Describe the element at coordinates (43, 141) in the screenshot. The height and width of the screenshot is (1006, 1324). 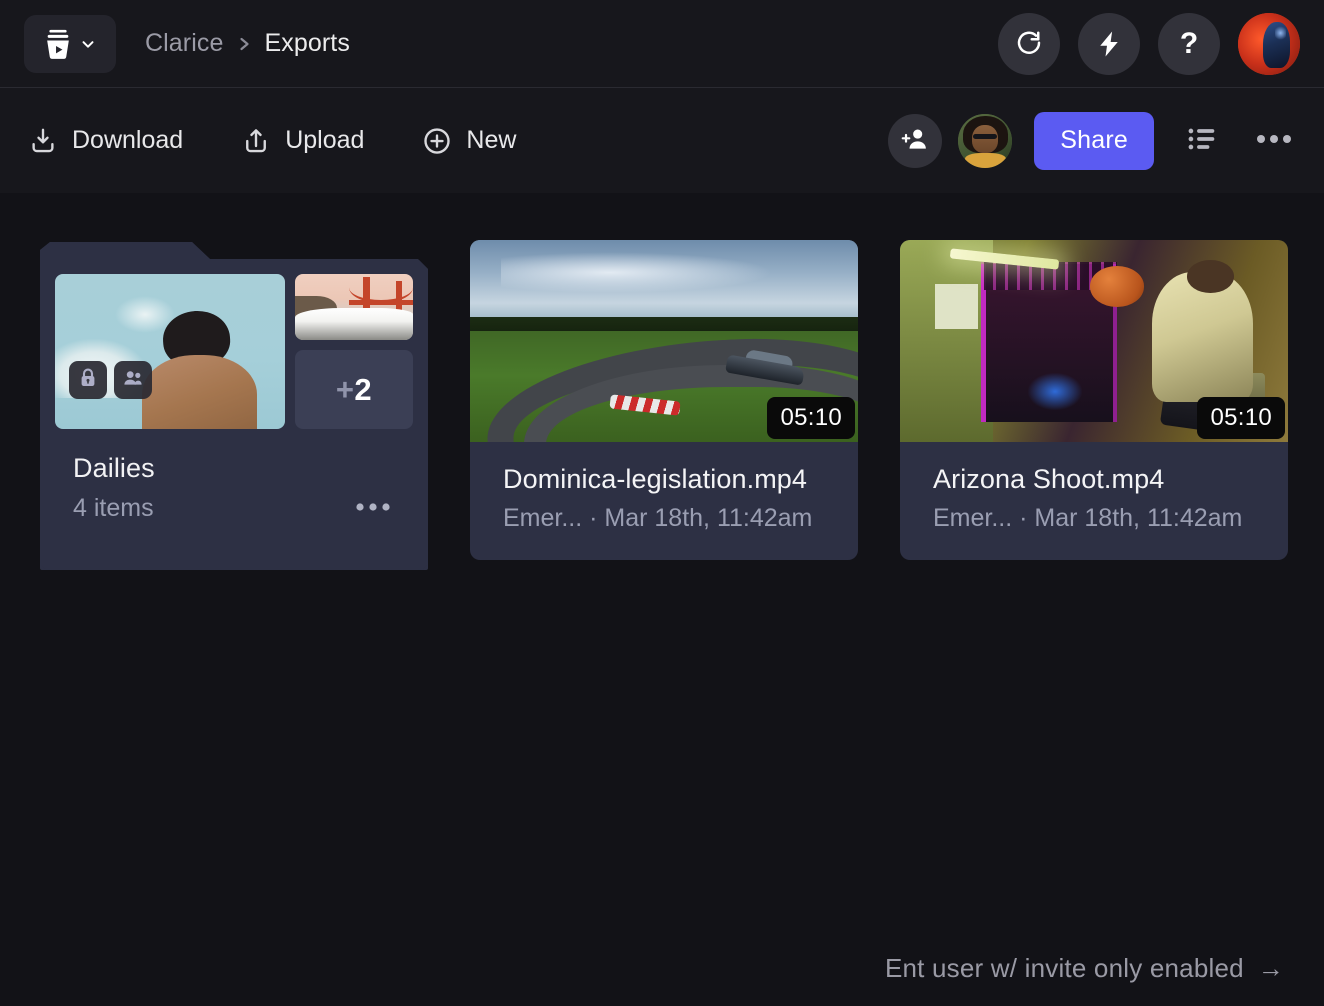
I see `download-icon` at that location.